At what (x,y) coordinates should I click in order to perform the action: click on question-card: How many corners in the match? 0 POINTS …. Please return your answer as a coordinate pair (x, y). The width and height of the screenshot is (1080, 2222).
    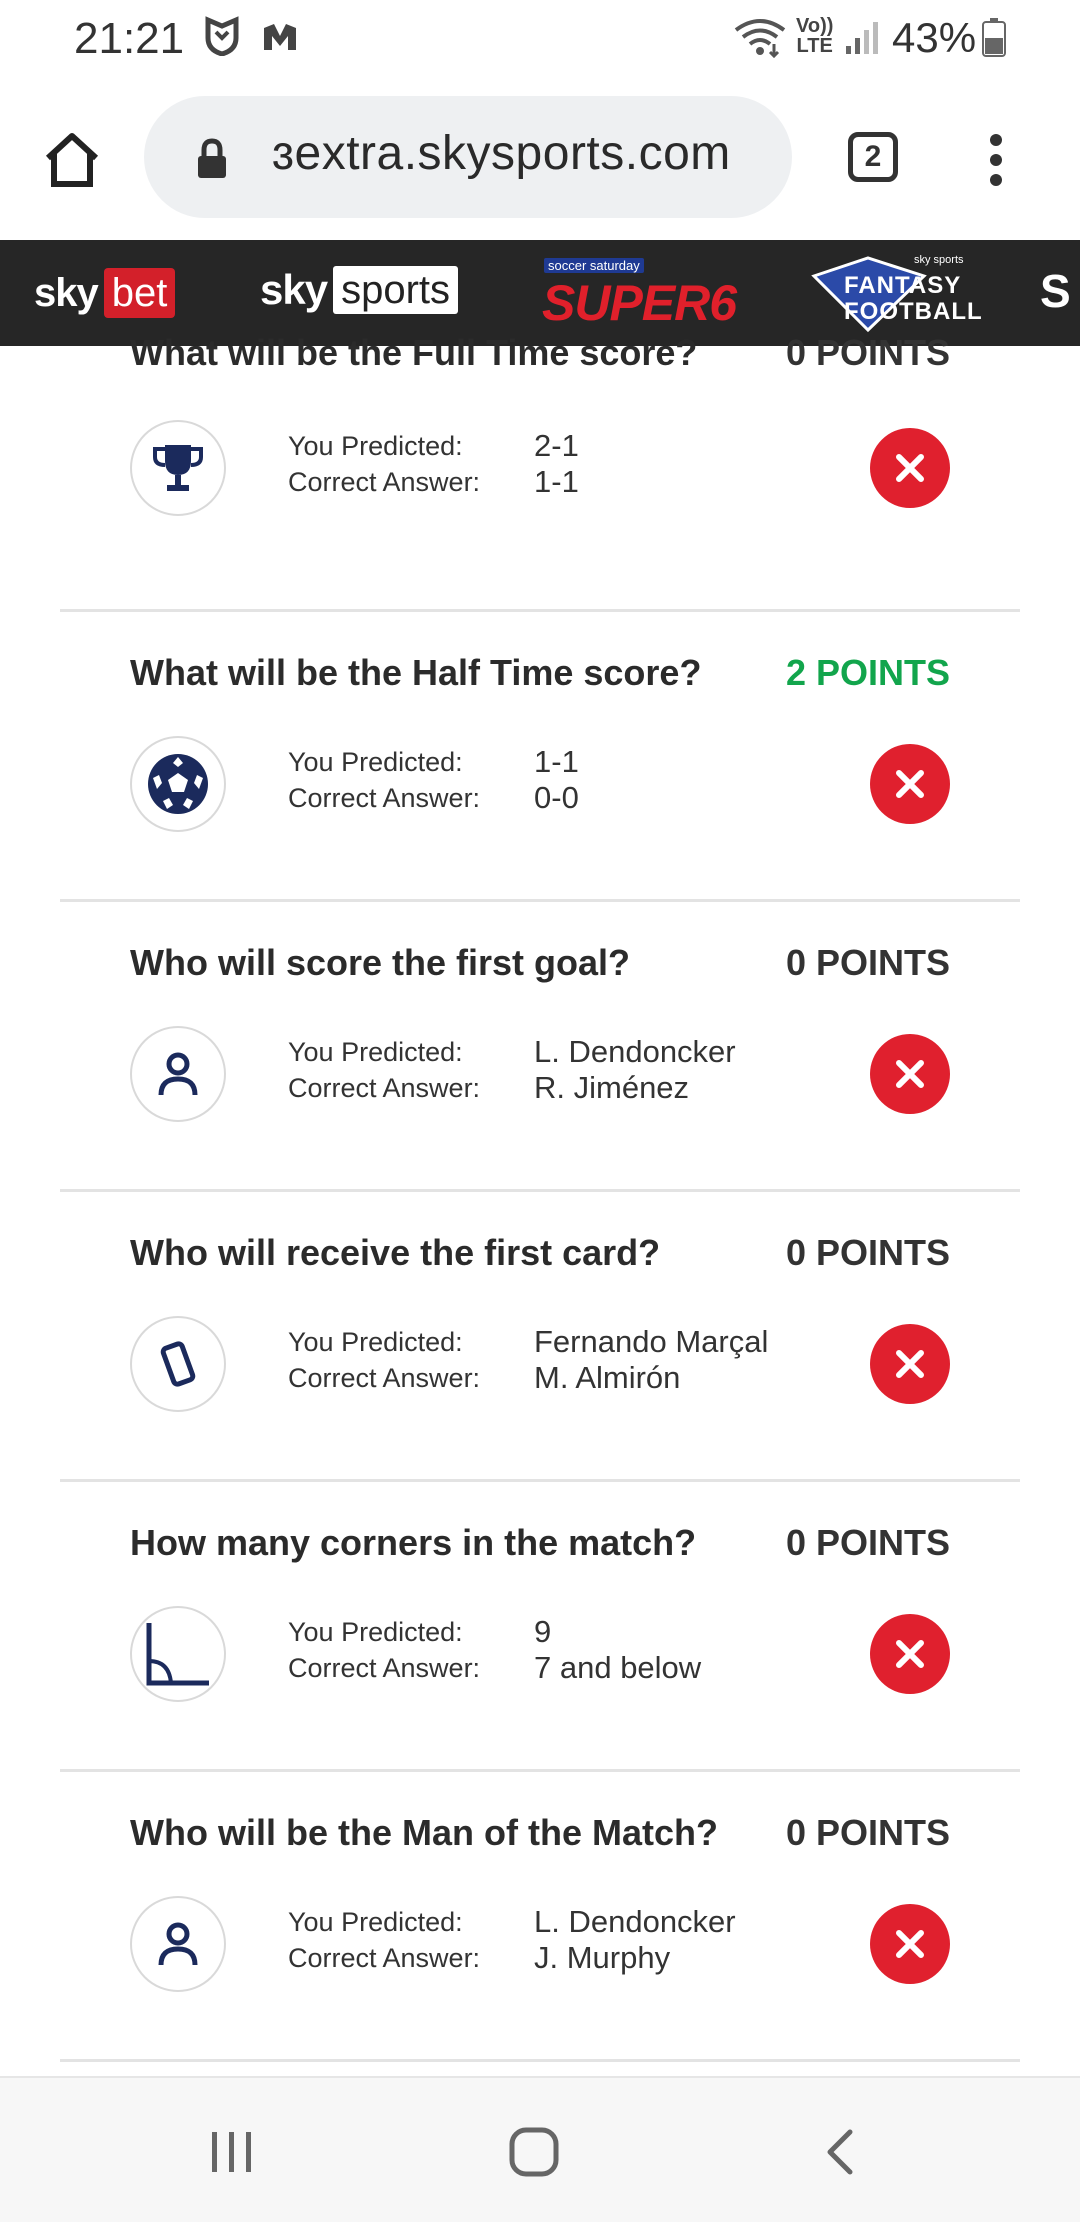
    Looking at the image, I should click on (540, 1627).